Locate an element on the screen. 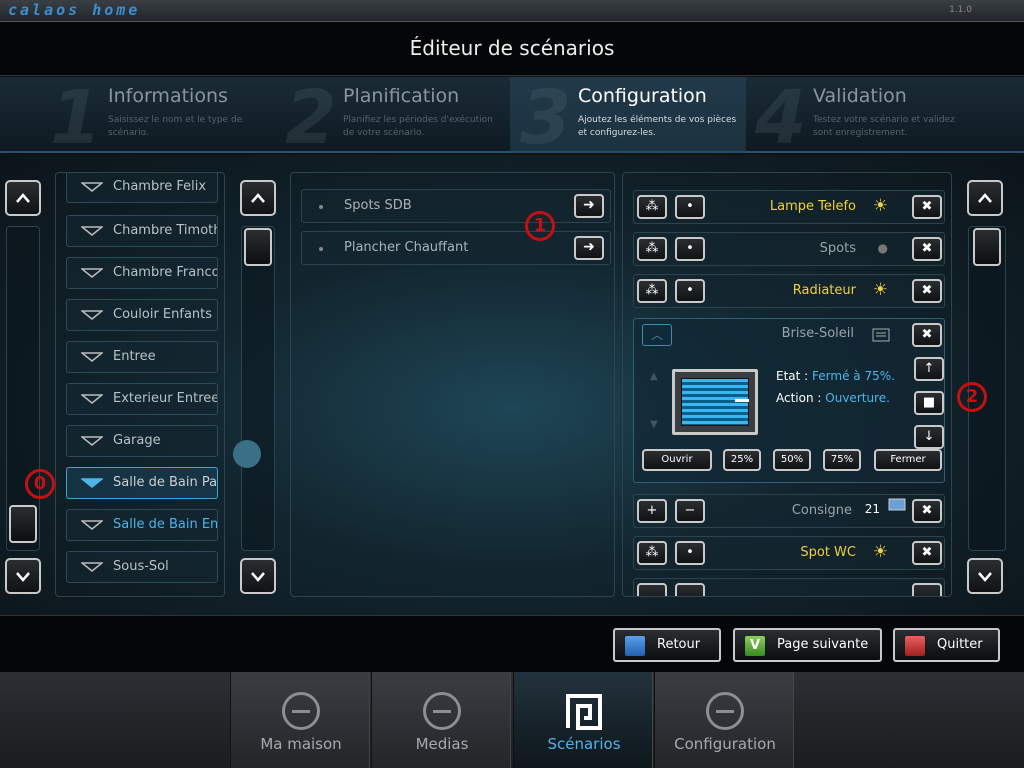  list-item: Couloir Enfants is located at coordinates (142, 315).